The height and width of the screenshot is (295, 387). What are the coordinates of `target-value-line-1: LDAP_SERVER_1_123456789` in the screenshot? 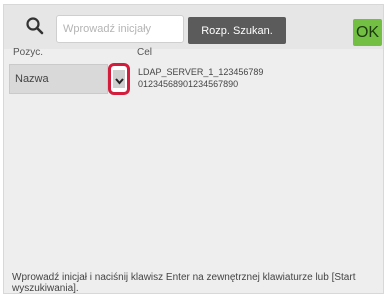 It's located at (201, 72).